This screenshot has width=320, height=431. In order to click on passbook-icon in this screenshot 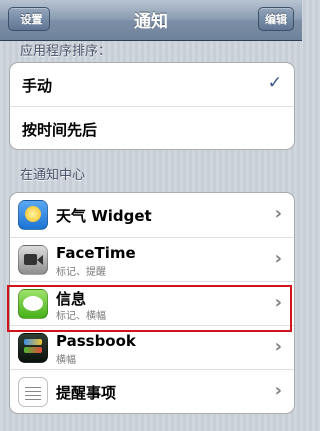, I will do `click(33, 348)`.